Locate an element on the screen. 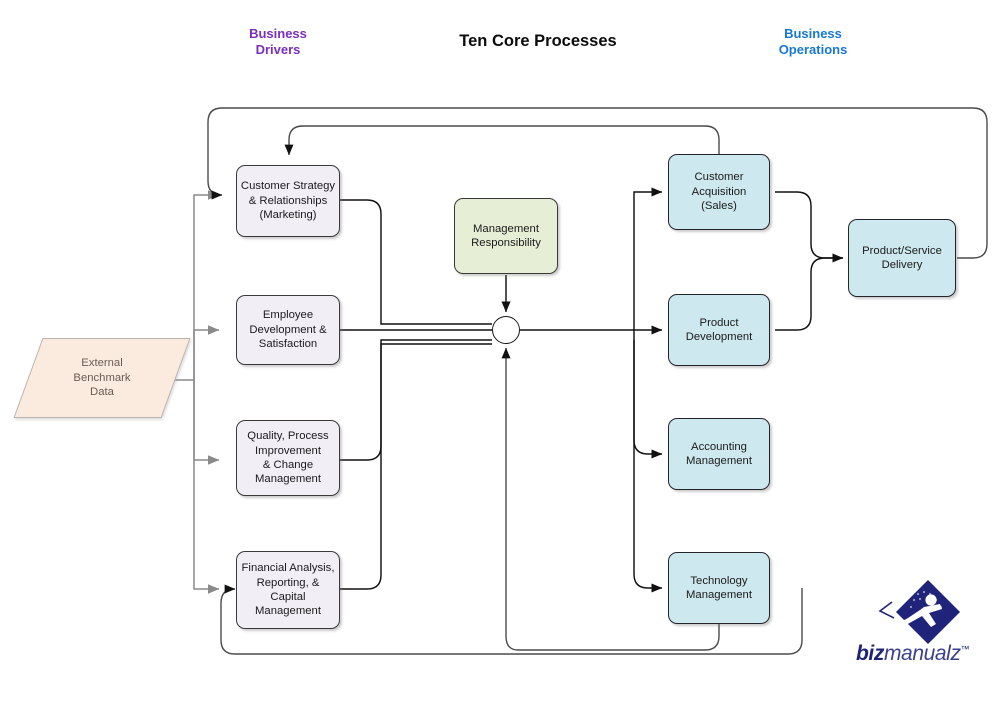  node-employee-development-label: Employee Development & Satisfaction is located at coordinates (288, 330).